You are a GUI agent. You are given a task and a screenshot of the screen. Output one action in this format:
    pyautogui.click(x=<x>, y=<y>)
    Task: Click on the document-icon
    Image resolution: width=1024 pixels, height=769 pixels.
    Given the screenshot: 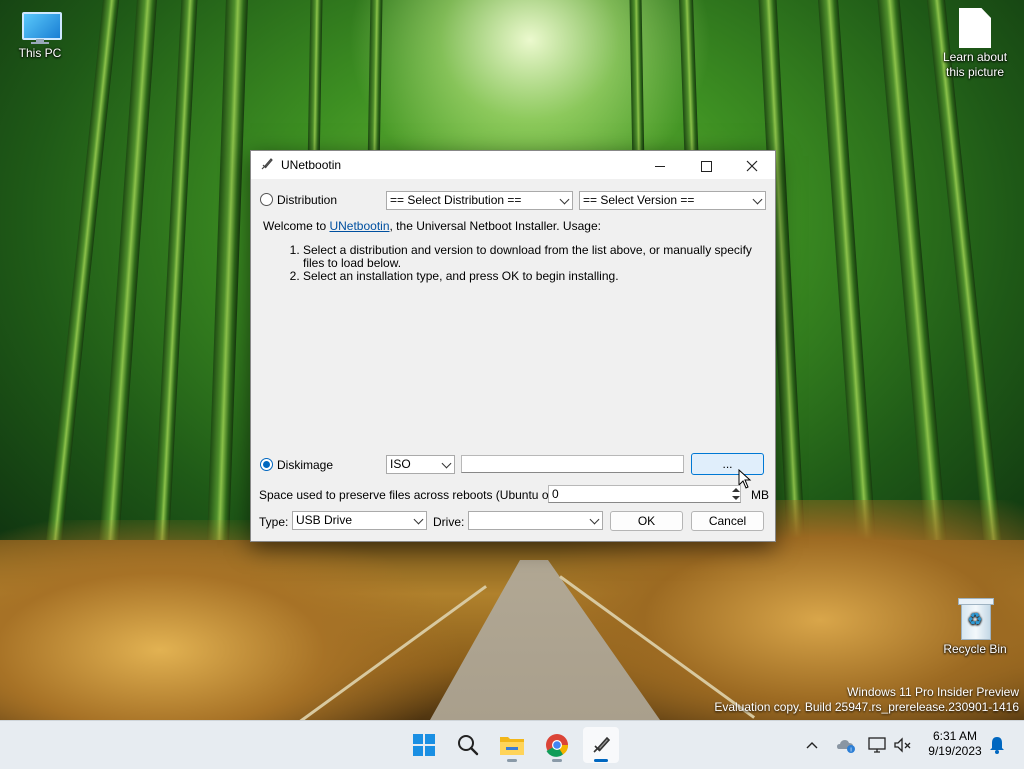 What is the action you would take?
    pyautogui.click(x=975, y=28)
    